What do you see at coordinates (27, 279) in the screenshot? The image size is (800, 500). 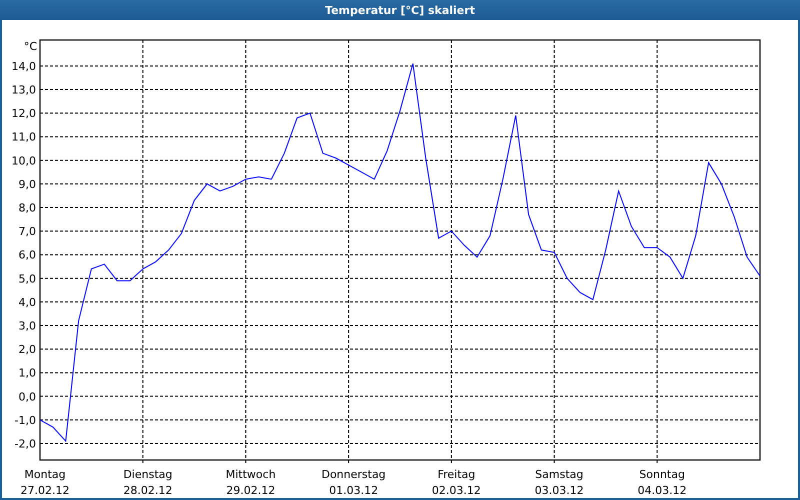 I see `y-axis-label: 5,0` at bounding box center [27, 279].